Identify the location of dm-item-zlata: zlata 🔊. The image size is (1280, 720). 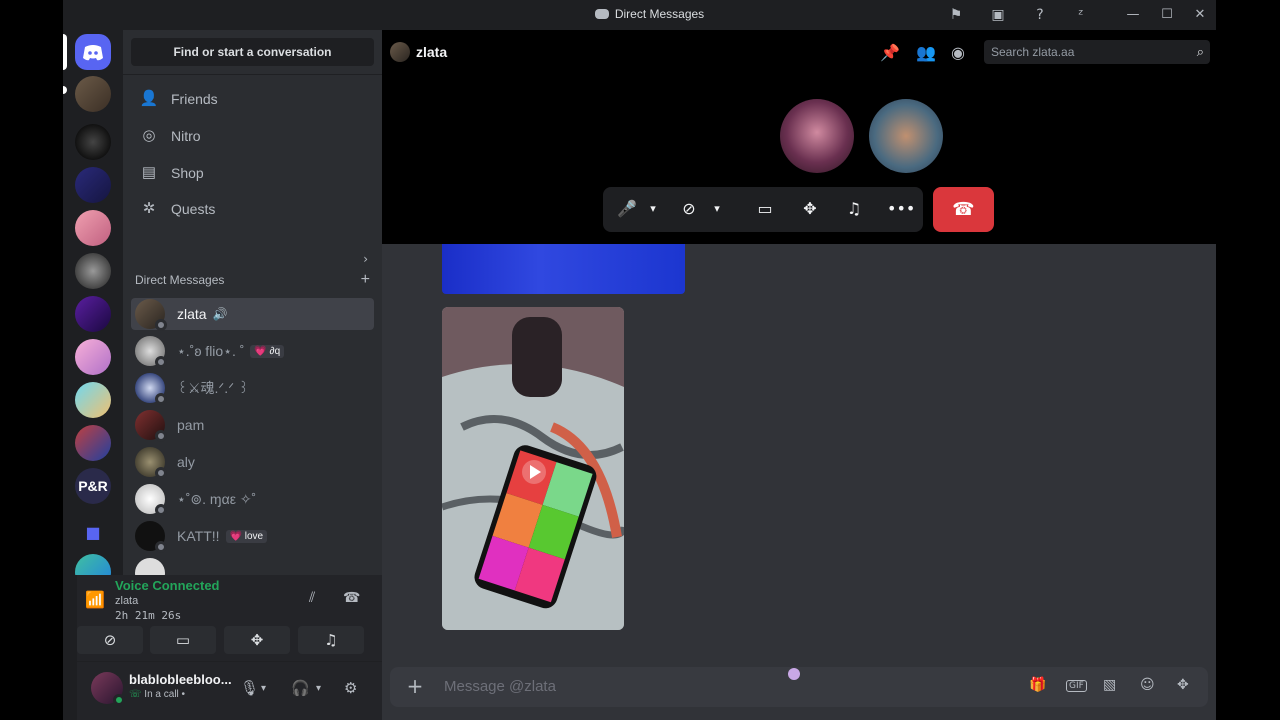
(252, 314).